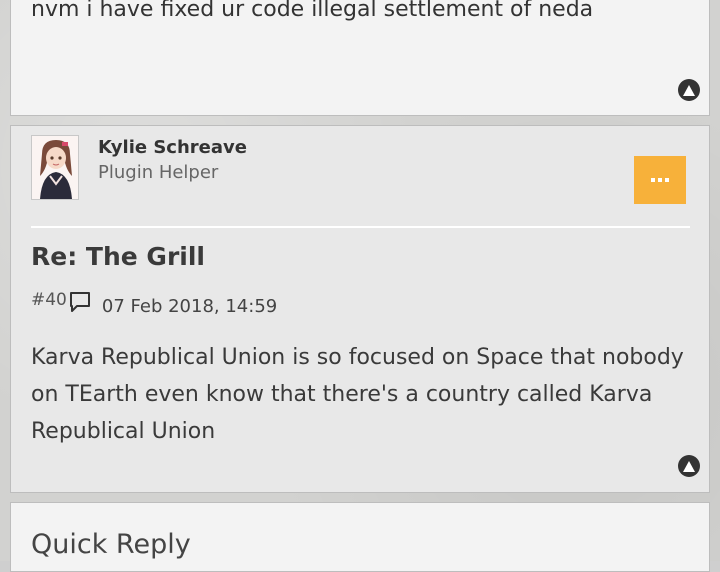 This screenshot has width=720, height=572. What do you see at coordinates (189, 306) in the screenshot?
I see `post-date: 07 Feb 2018, 14:59` at bounding box center [189, 306].